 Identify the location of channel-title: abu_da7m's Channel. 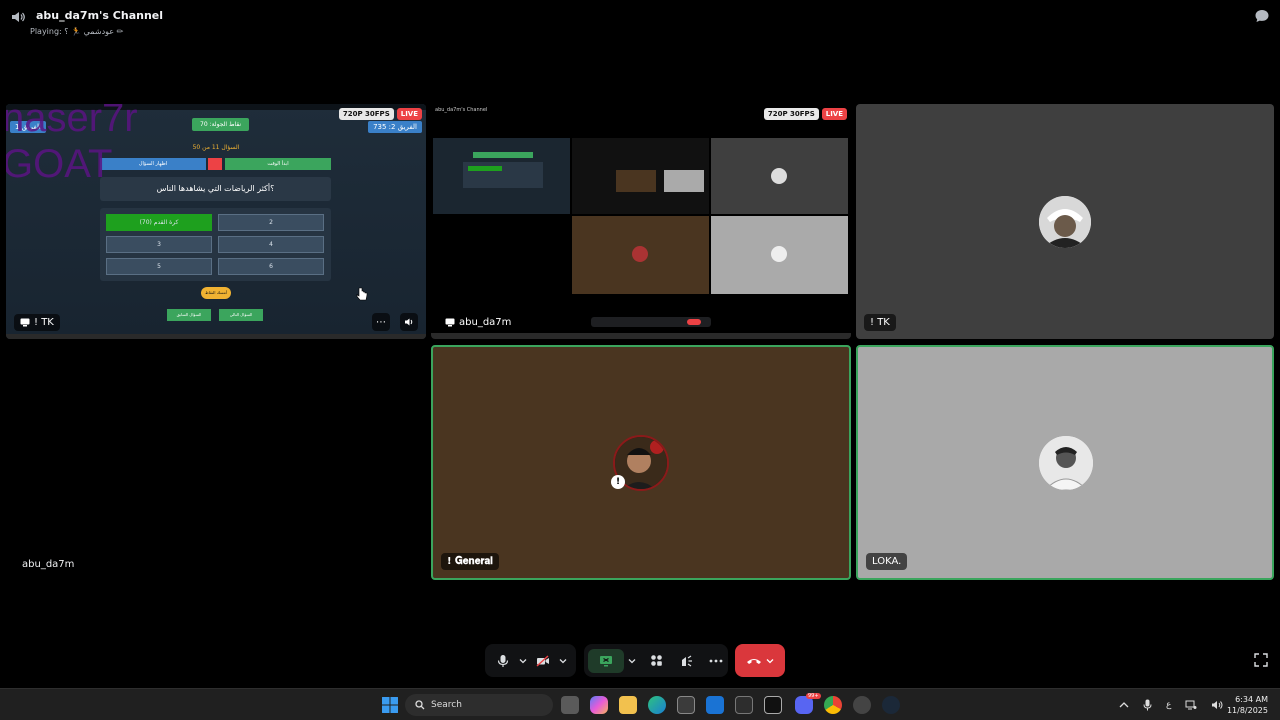
(100, 15).